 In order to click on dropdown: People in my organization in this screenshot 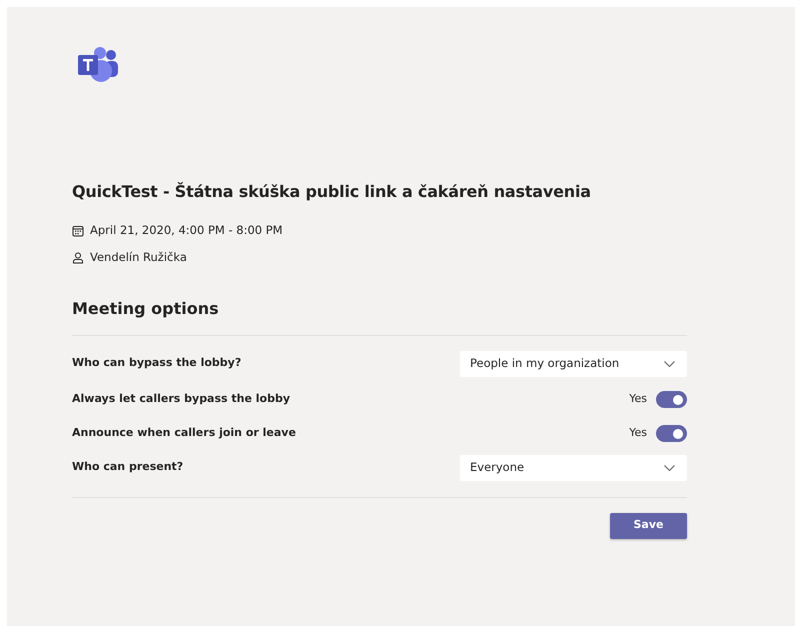, I will do `click(573, 363)`.